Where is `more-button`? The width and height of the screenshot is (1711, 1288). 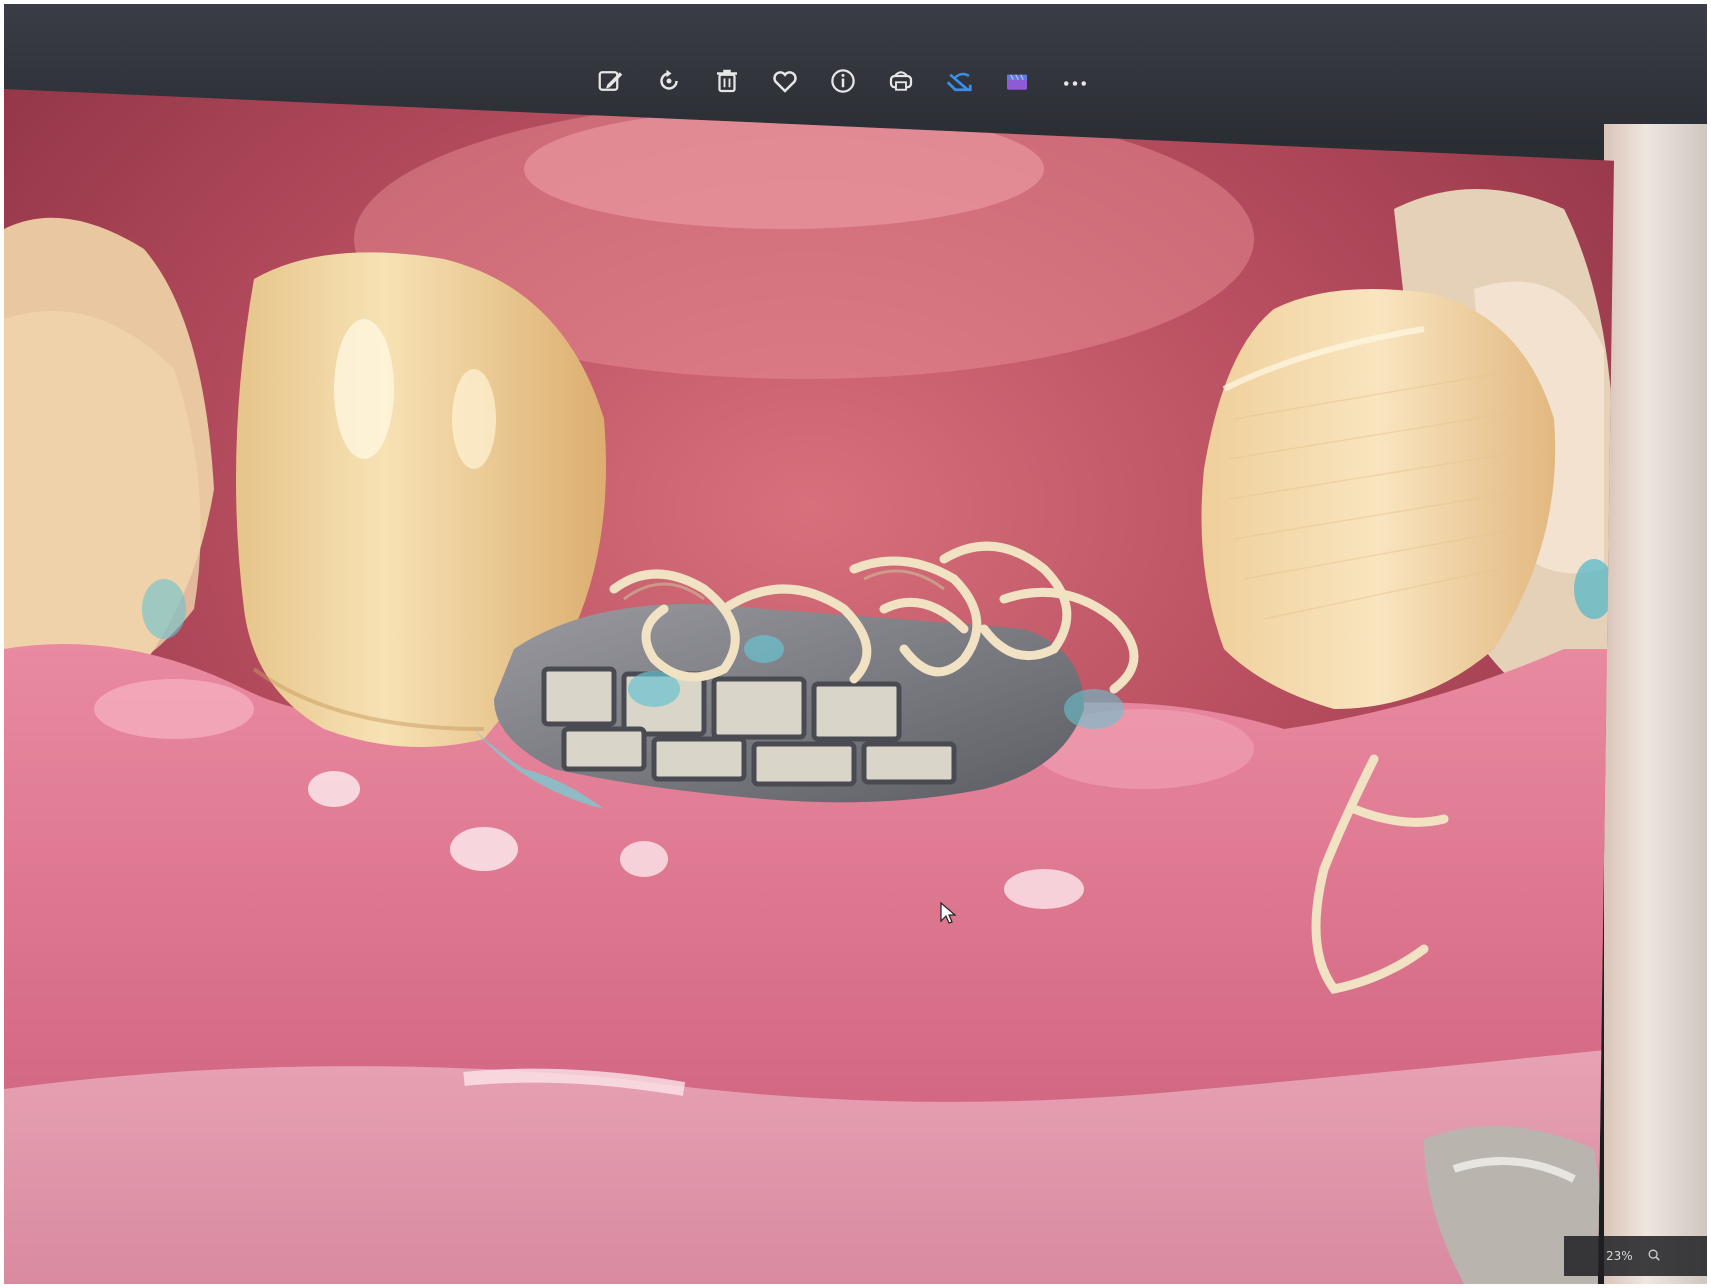
more-button is located at coordinates (1075, 81).